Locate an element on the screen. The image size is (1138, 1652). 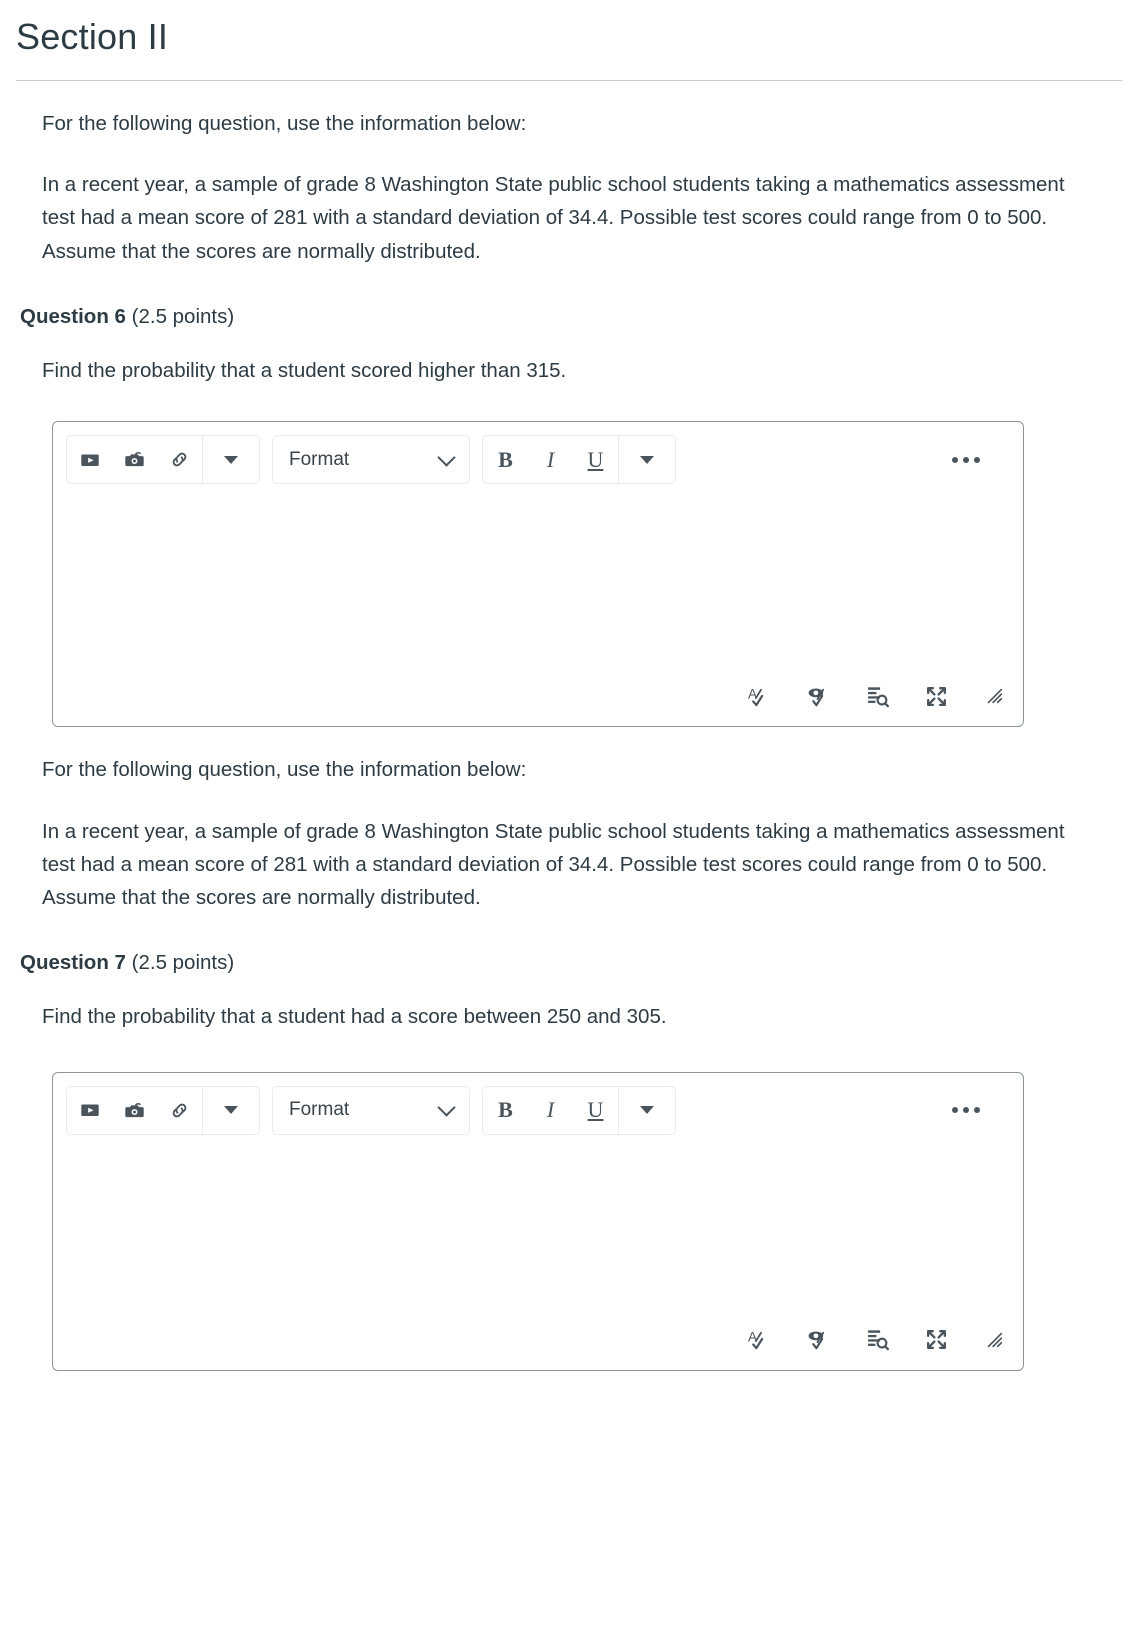
text-style-group-1: B I U is located at coordinates (579, 460).